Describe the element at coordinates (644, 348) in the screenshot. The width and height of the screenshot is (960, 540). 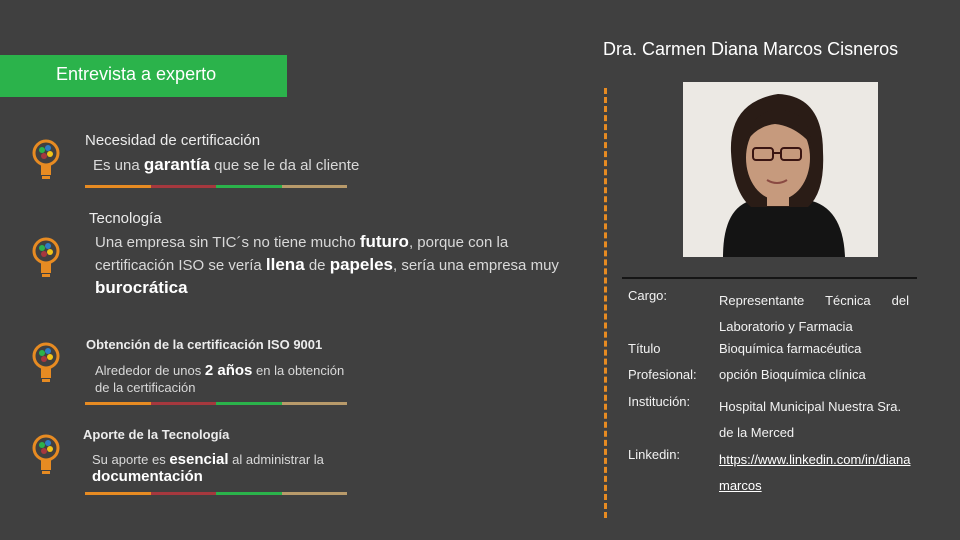
I see `titulo-label: Título` at that location.